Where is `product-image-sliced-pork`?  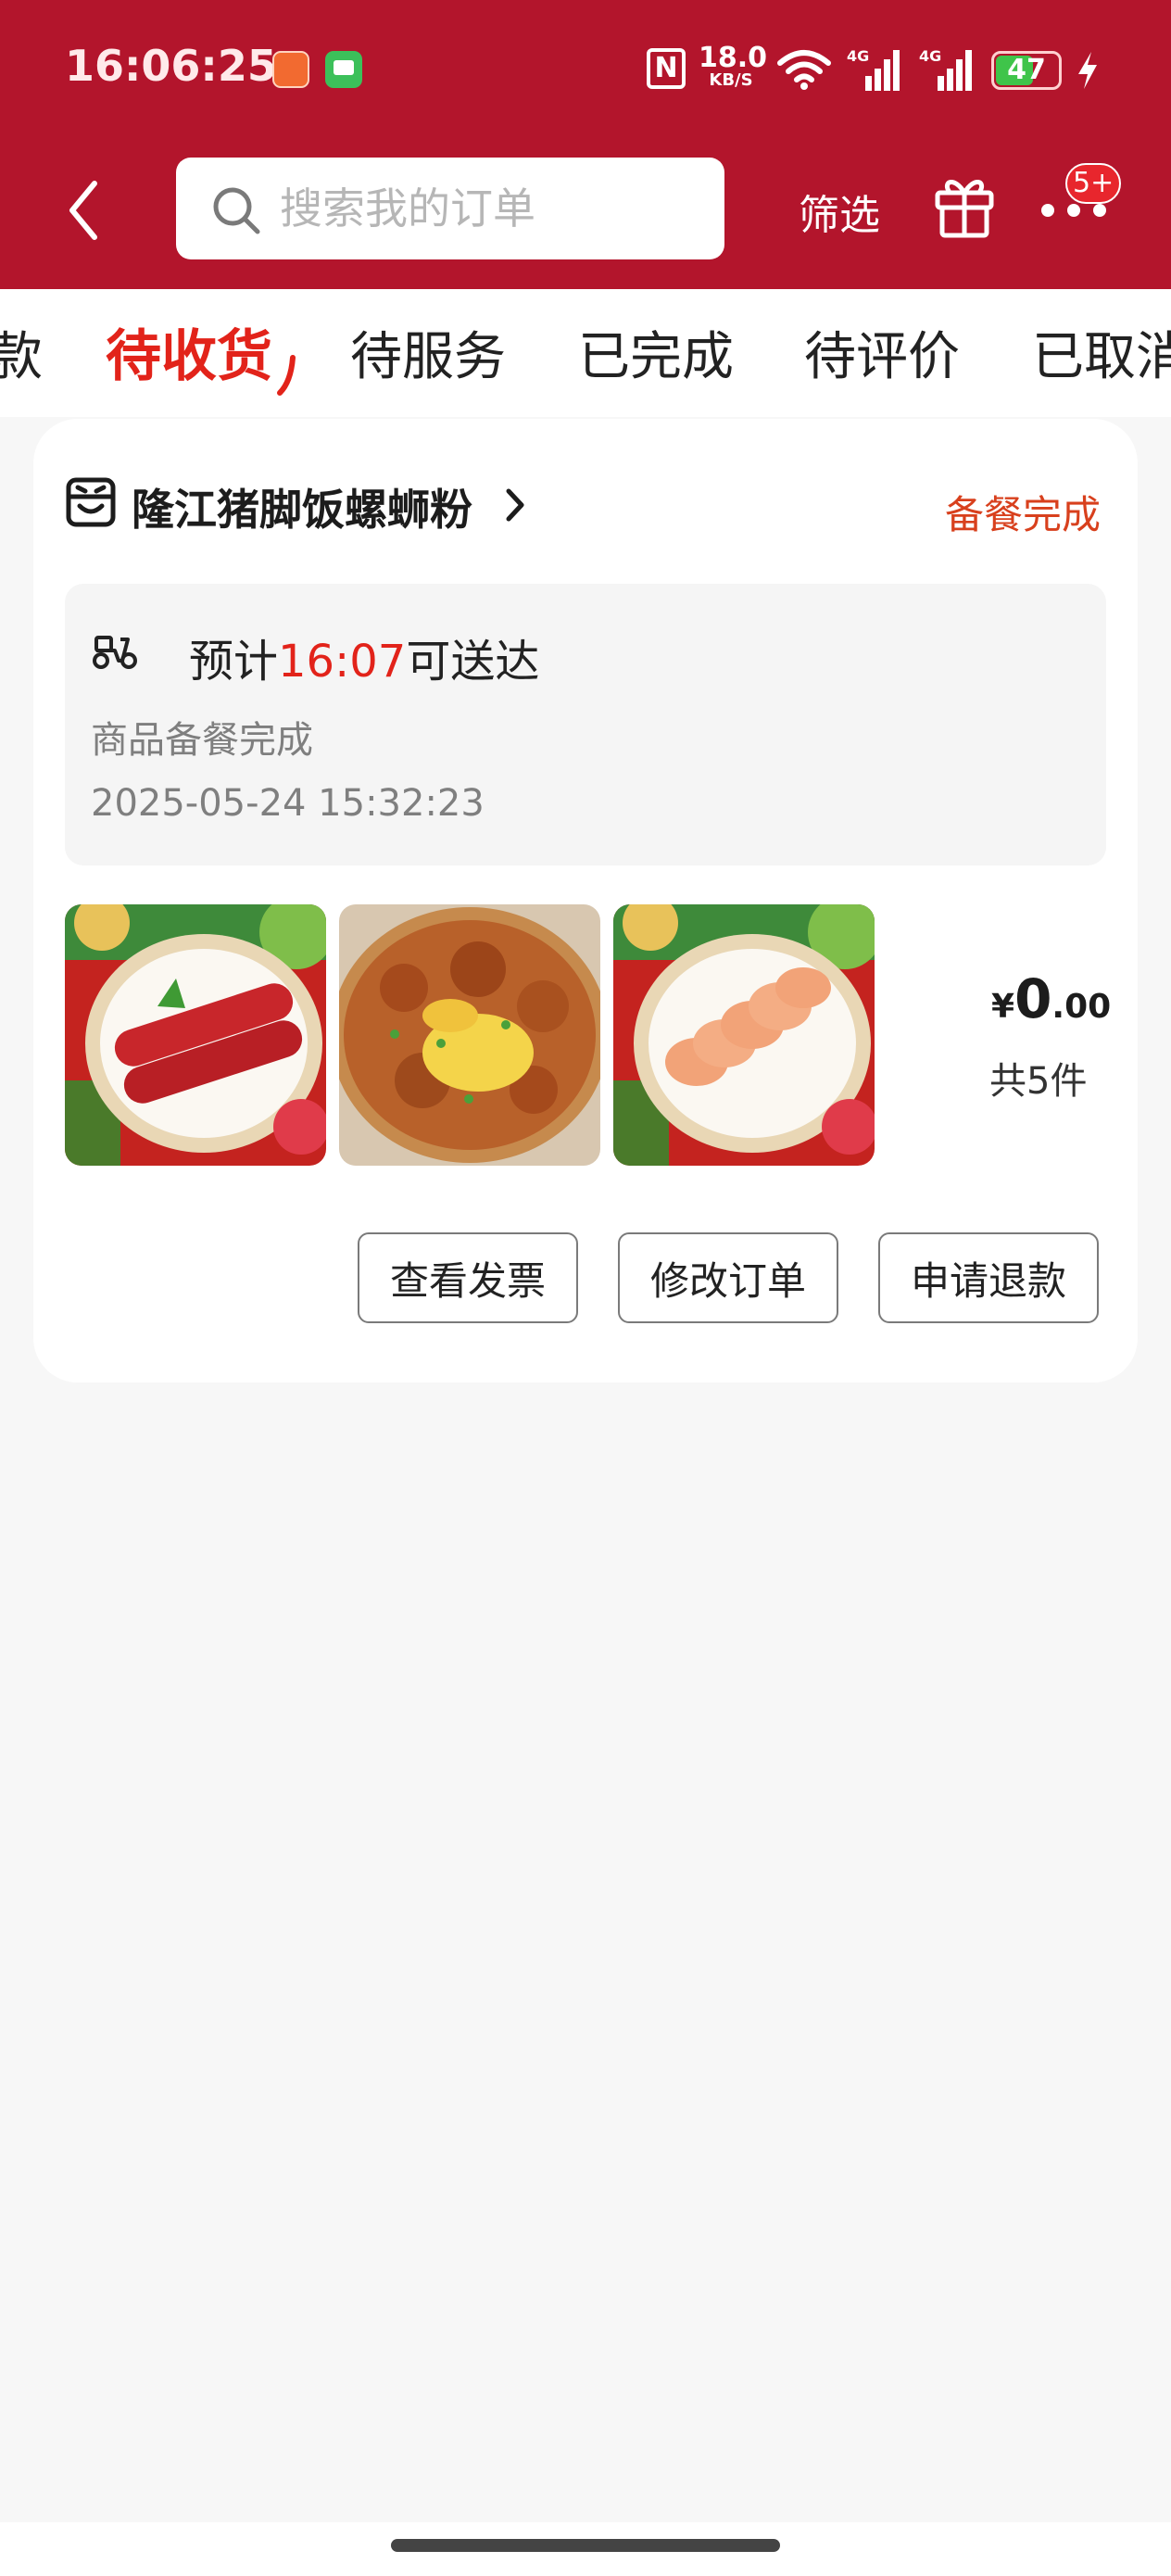 product-image-sliced-pork is located at coordinates (744, 1035).